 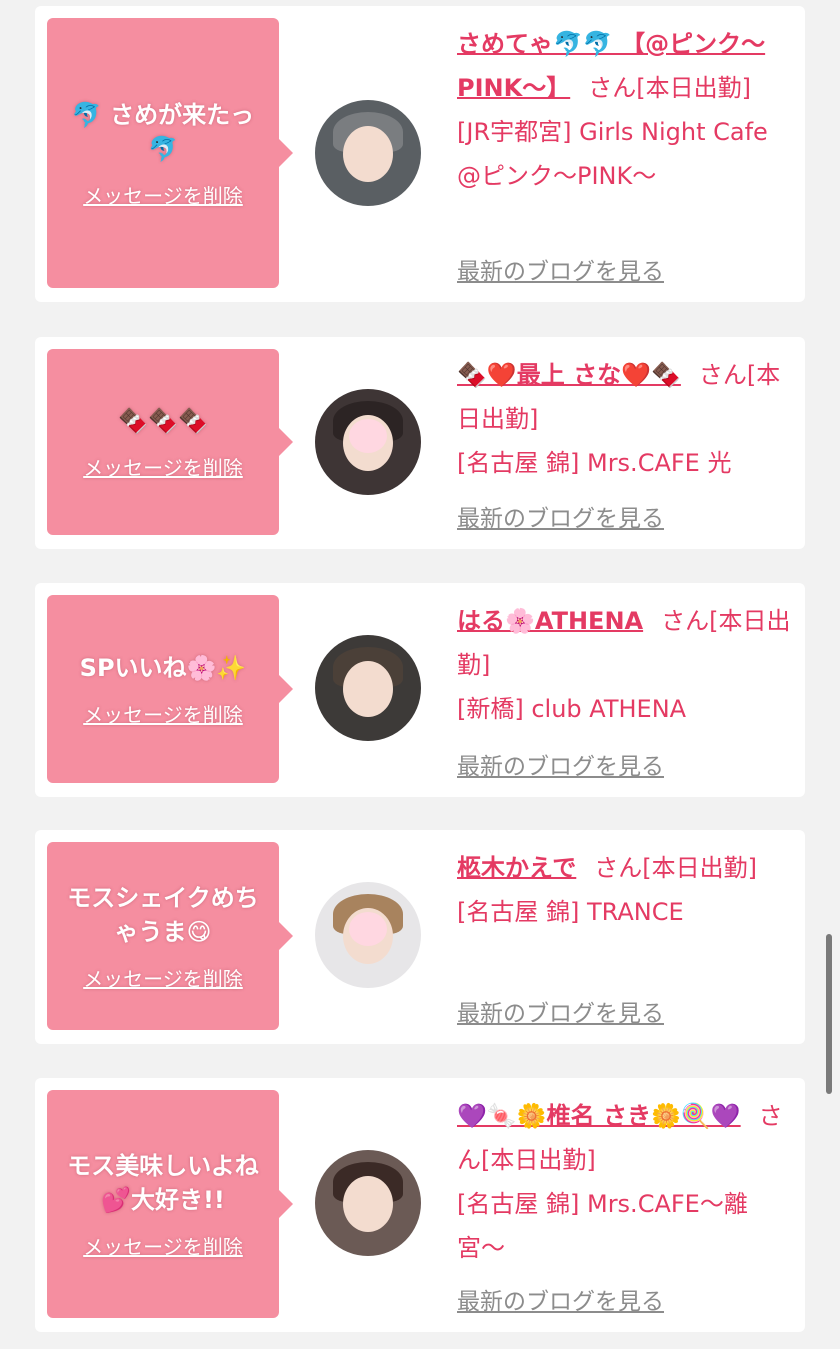 What do you see at coordinates (624, 665) in the screenshot?
I see `girl-info: はる🌸ATHENA さん[本日出勤] [新橋] club ATHENA` at bounding box center [624, 665].